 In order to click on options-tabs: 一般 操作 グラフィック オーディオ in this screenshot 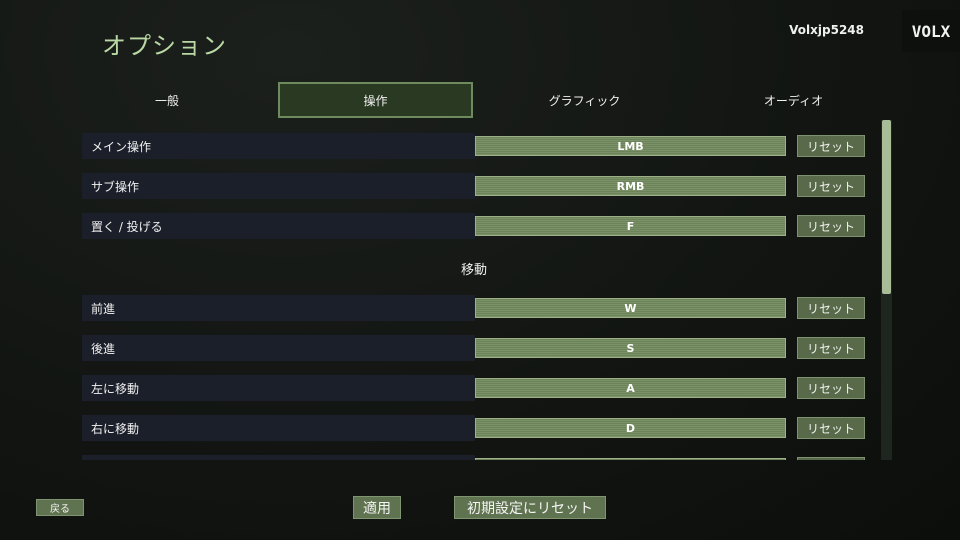, I will do `click(474, 100)`.